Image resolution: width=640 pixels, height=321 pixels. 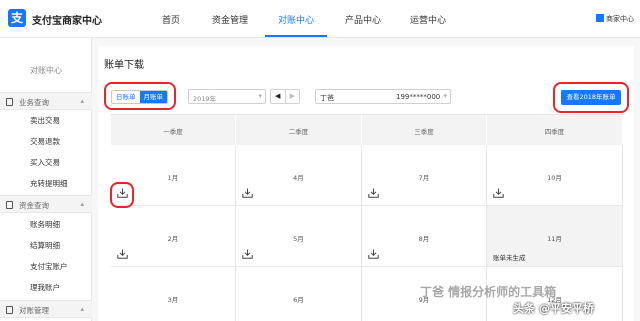 I want to click on merchant-center-link: 商家中心, so click(x=615, y=19).